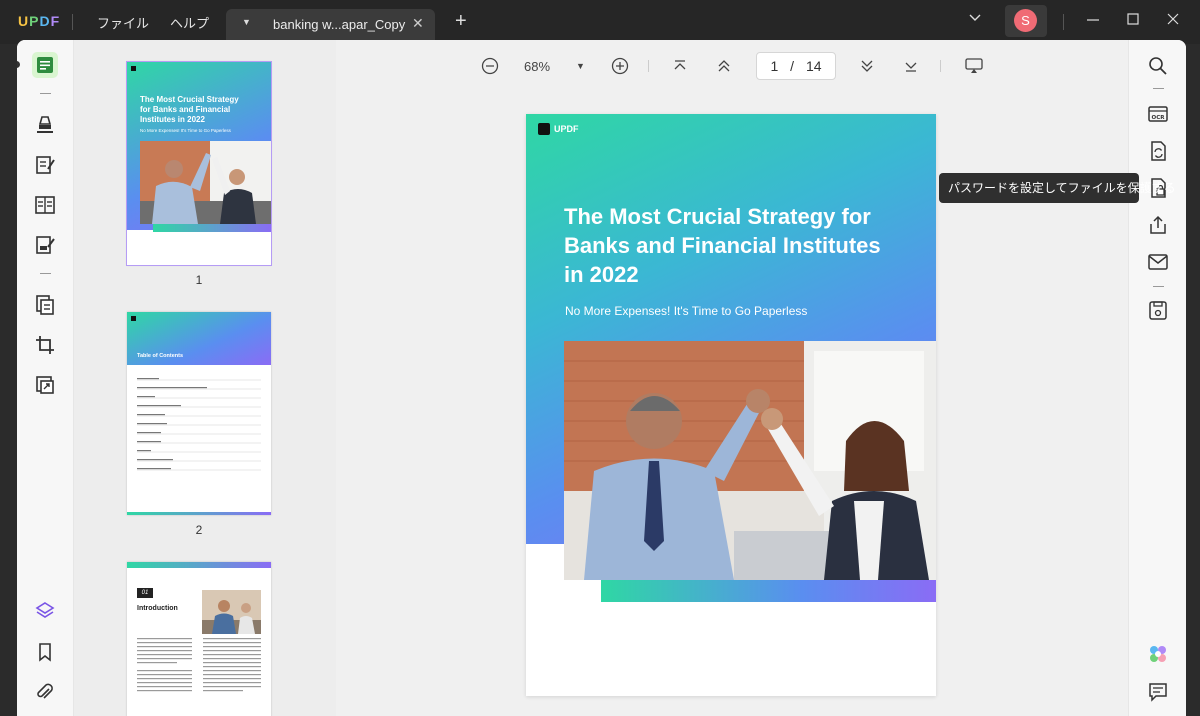  I want to click on document-tab: ▼ banking w...apar_Copy ✕, so click(330, 24).